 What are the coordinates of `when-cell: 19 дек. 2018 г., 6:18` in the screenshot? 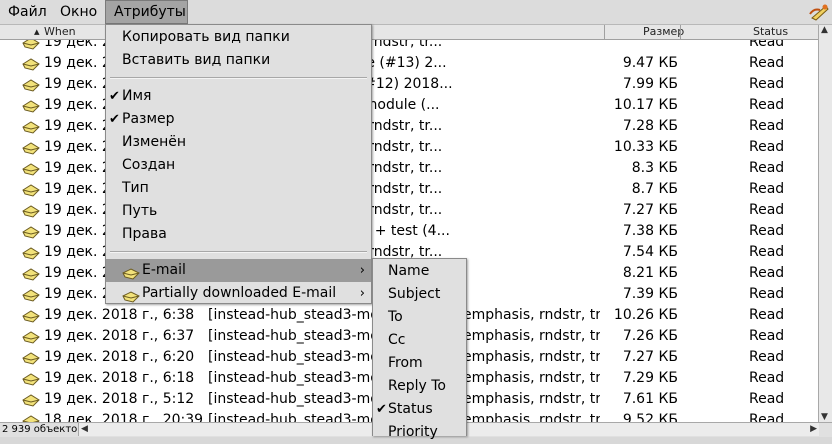 It's located at (119, 378).